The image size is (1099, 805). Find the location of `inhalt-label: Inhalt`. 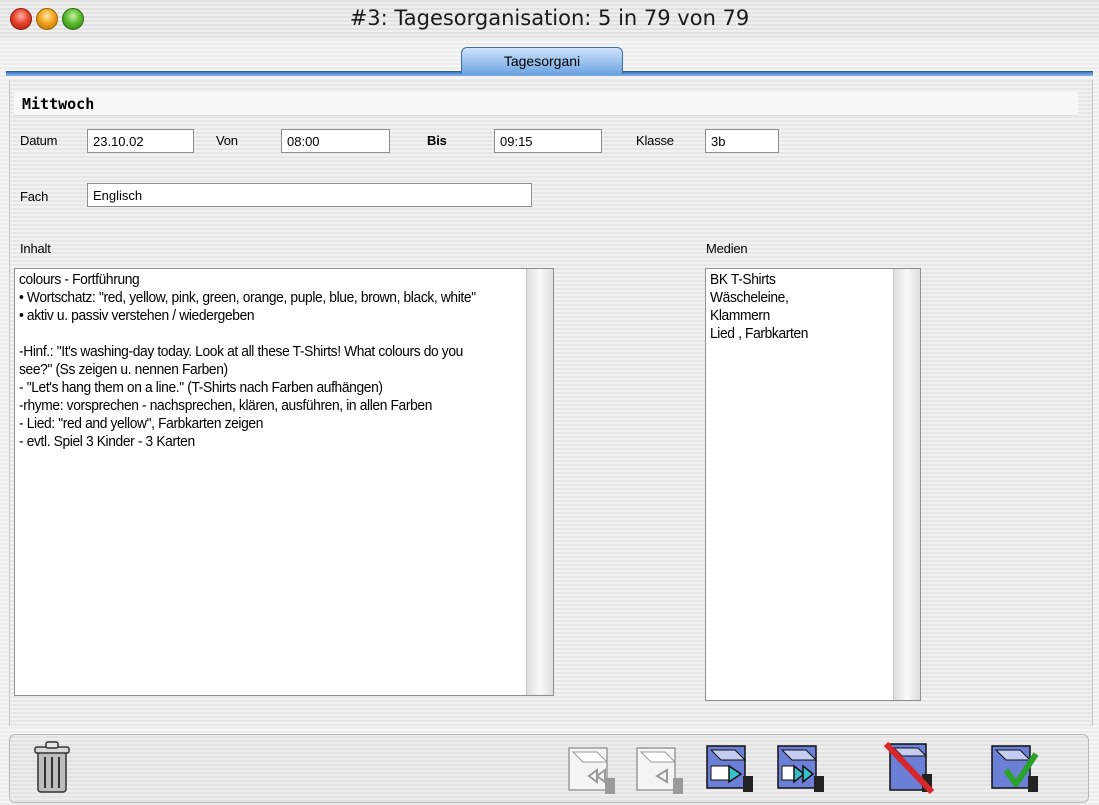

inhalt-label: Inhalt is located at coordinates (35, 248).